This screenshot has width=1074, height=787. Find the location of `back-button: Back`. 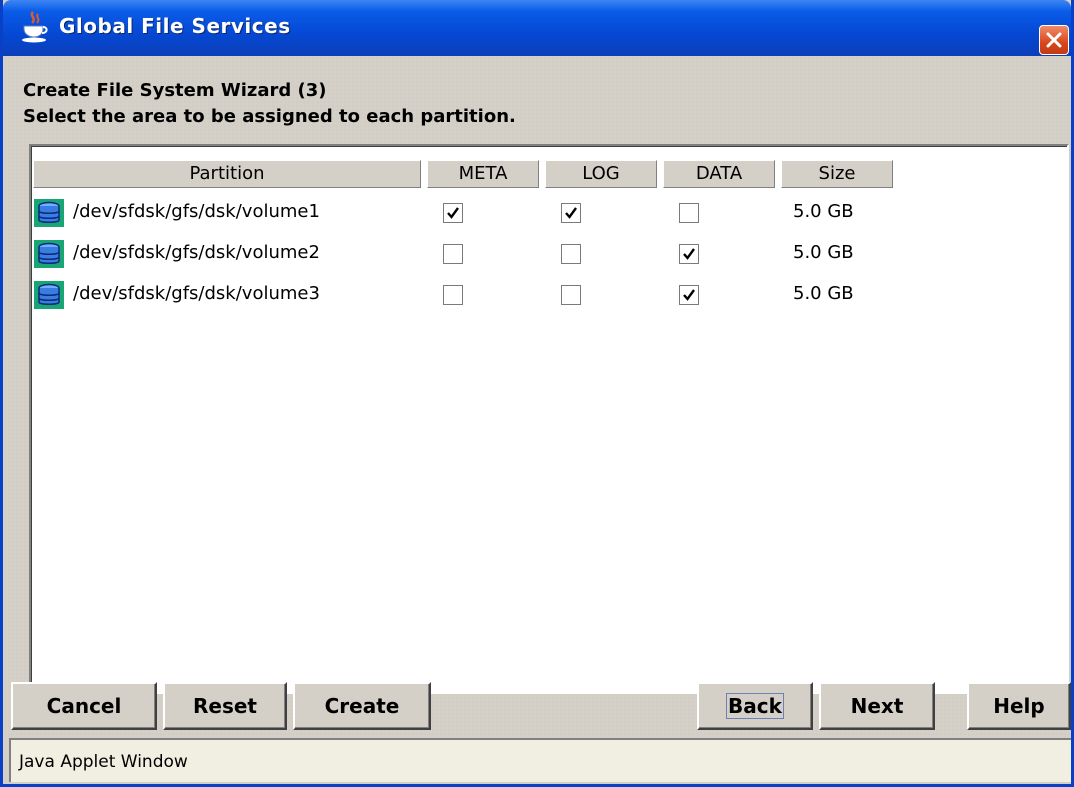

back-button: Back is located at coordinates (755, 706).